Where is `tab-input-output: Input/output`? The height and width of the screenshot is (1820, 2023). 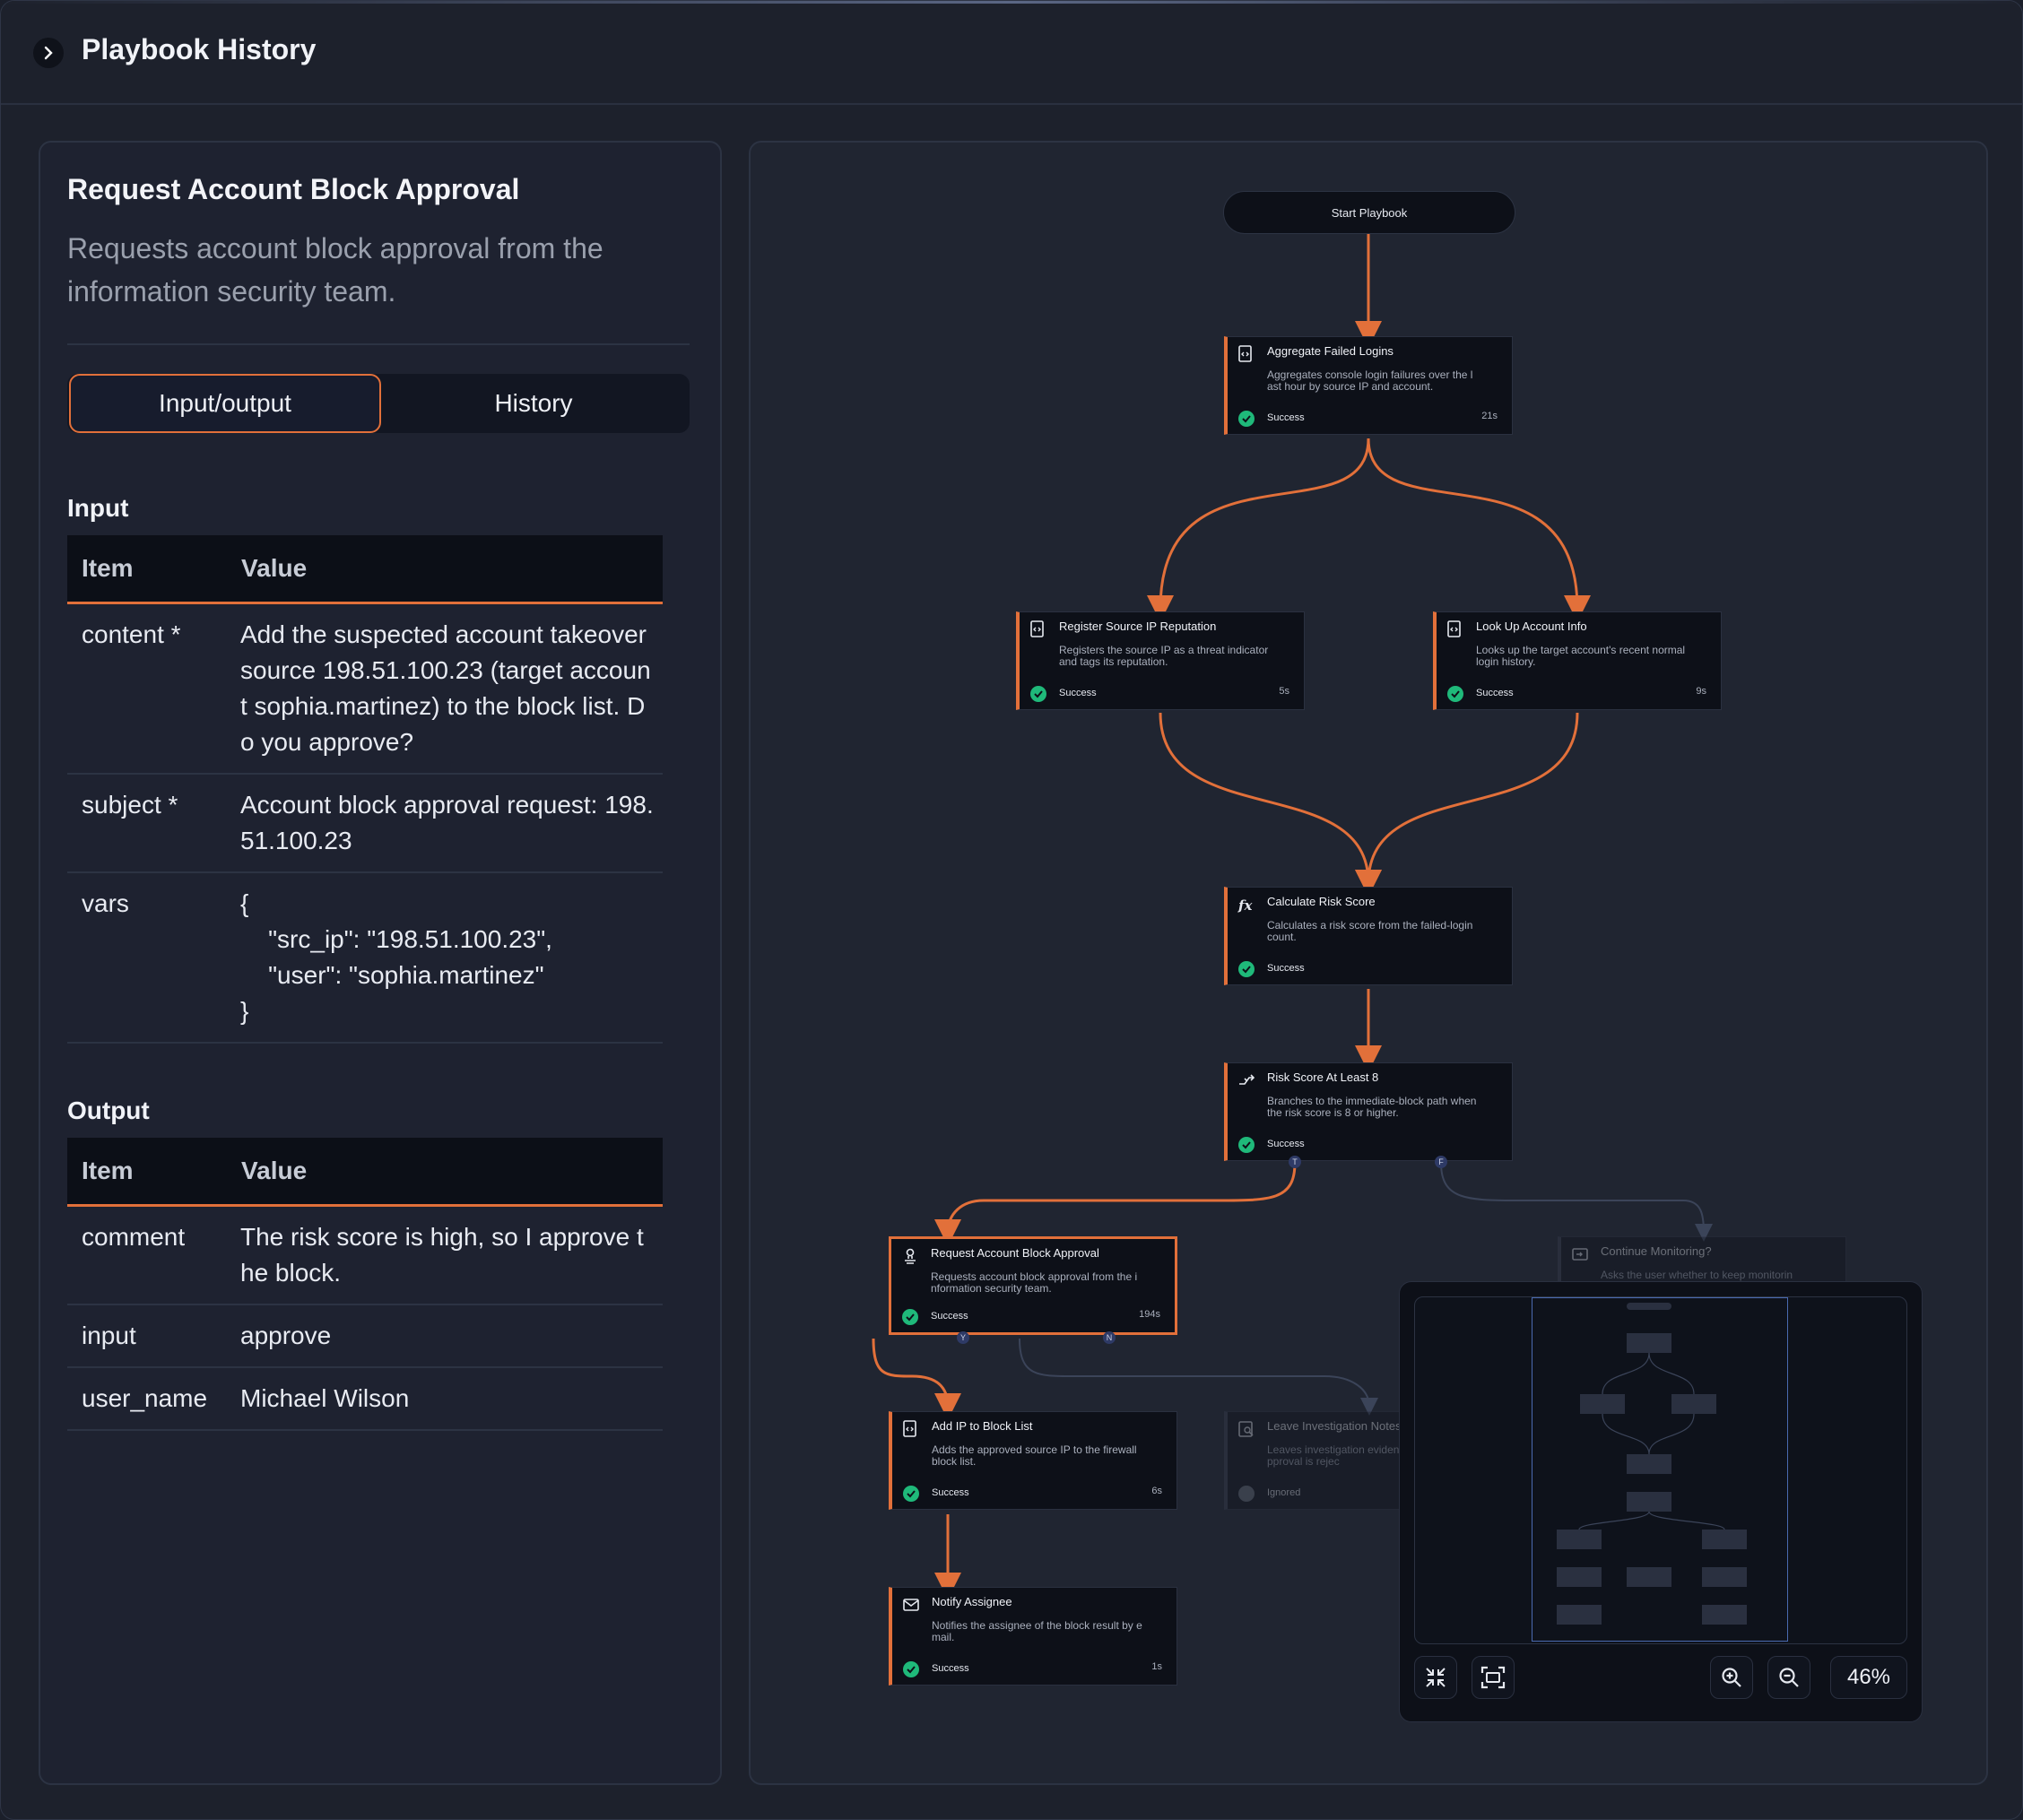
tab-input-output: Input/output is located at coordinates (225, 403).